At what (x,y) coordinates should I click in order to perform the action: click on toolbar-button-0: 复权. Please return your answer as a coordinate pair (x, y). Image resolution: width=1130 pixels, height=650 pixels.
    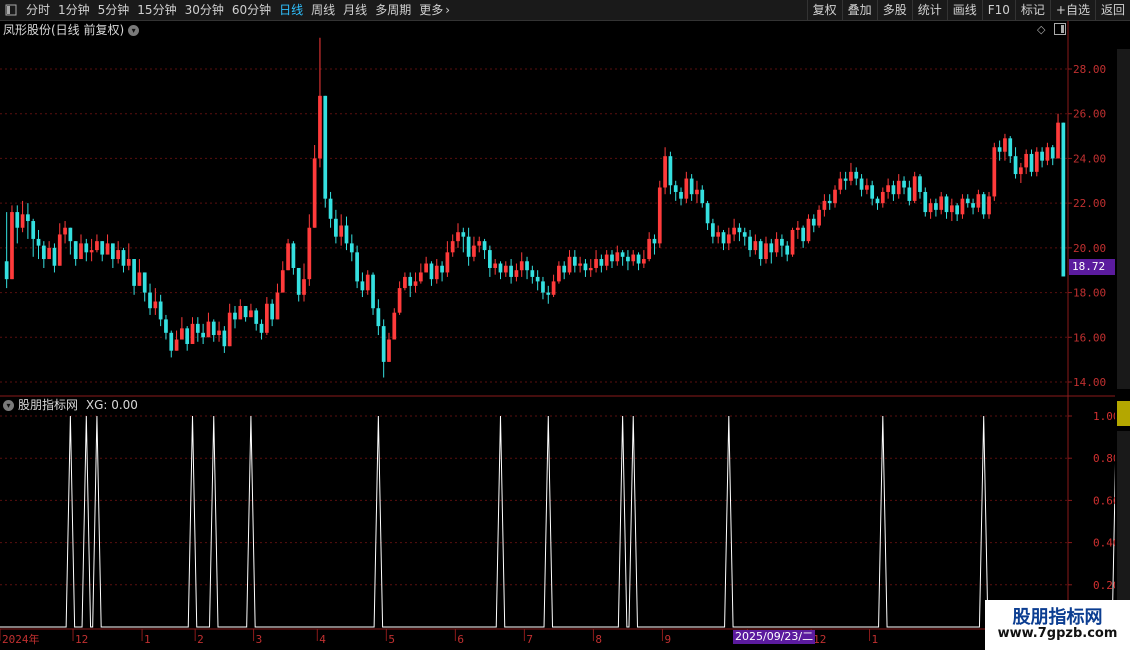
    Looking at the image, I should click on (824, 10).